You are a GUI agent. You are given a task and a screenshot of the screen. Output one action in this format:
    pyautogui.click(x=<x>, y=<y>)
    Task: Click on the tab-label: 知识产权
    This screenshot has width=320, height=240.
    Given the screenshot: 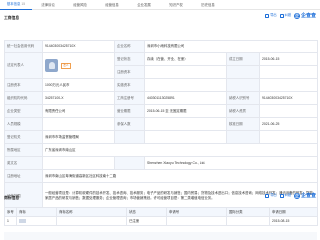 What is the action you would take?
    pyautogui.click(x=176, y=4)
    